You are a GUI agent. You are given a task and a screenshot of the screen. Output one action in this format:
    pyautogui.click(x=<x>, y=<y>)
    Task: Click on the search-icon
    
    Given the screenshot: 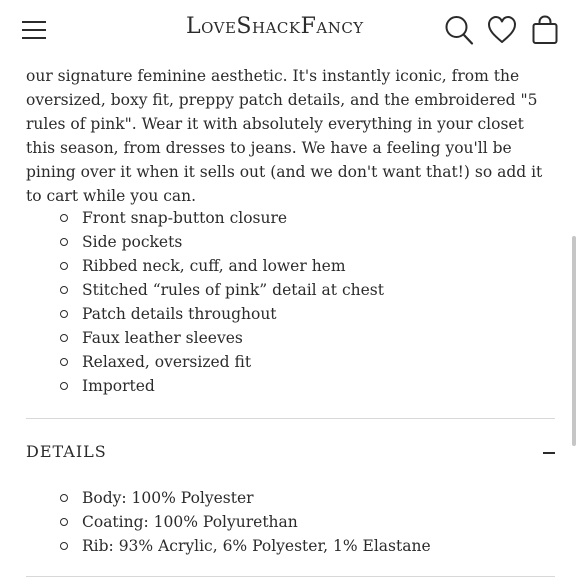 What is the action you would take?
    pyautogui.click(x=459, y=30)
    